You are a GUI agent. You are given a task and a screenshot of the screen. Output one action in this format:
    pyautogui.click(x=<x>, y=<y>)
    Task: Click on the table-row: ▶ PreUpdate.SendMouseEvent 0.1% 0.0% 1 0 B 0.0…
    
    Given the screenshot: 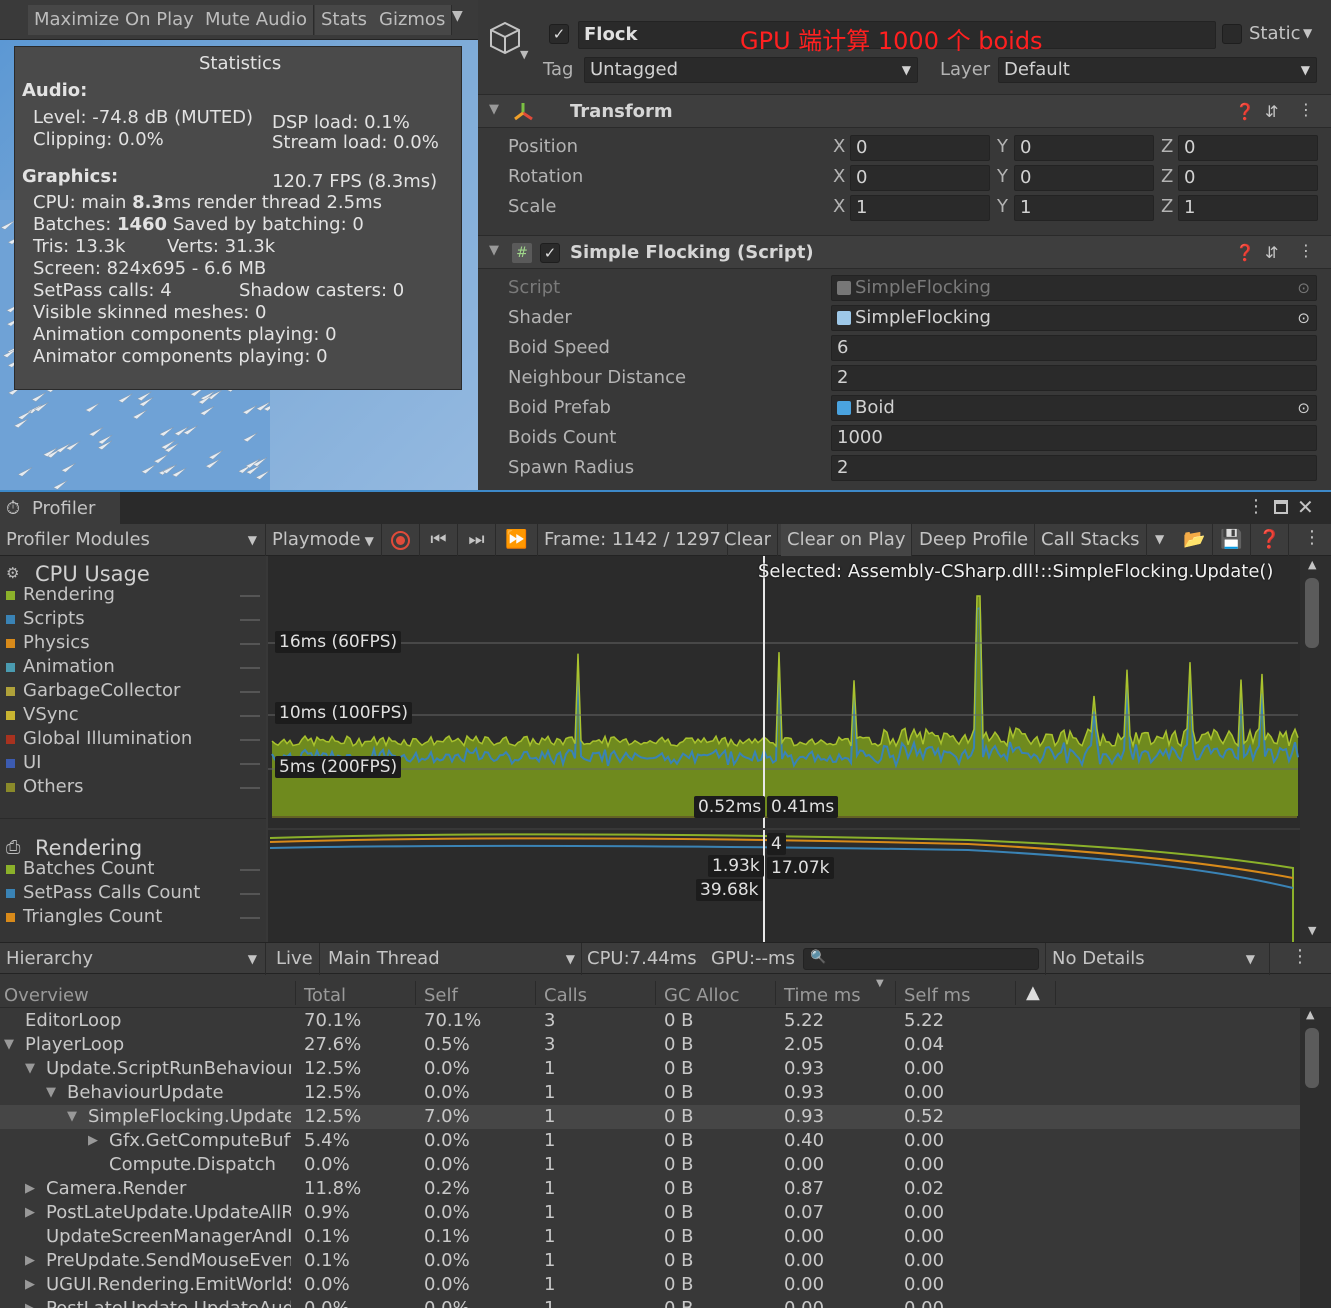 What is the action you would take?
    pyautogui.click(x=650, y=1261)
    